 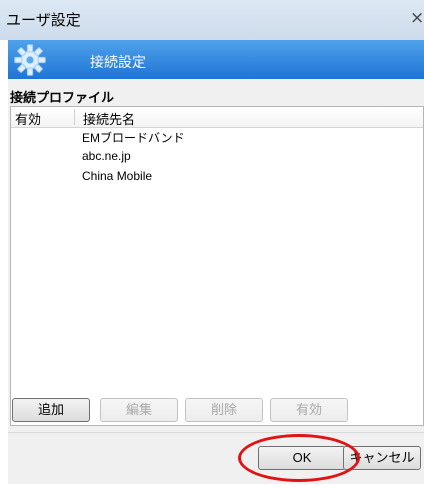 What do you see at coordinates (302, 458) in the screenshot?
I see `ok-button: OK` at bounding box center [302, 458].